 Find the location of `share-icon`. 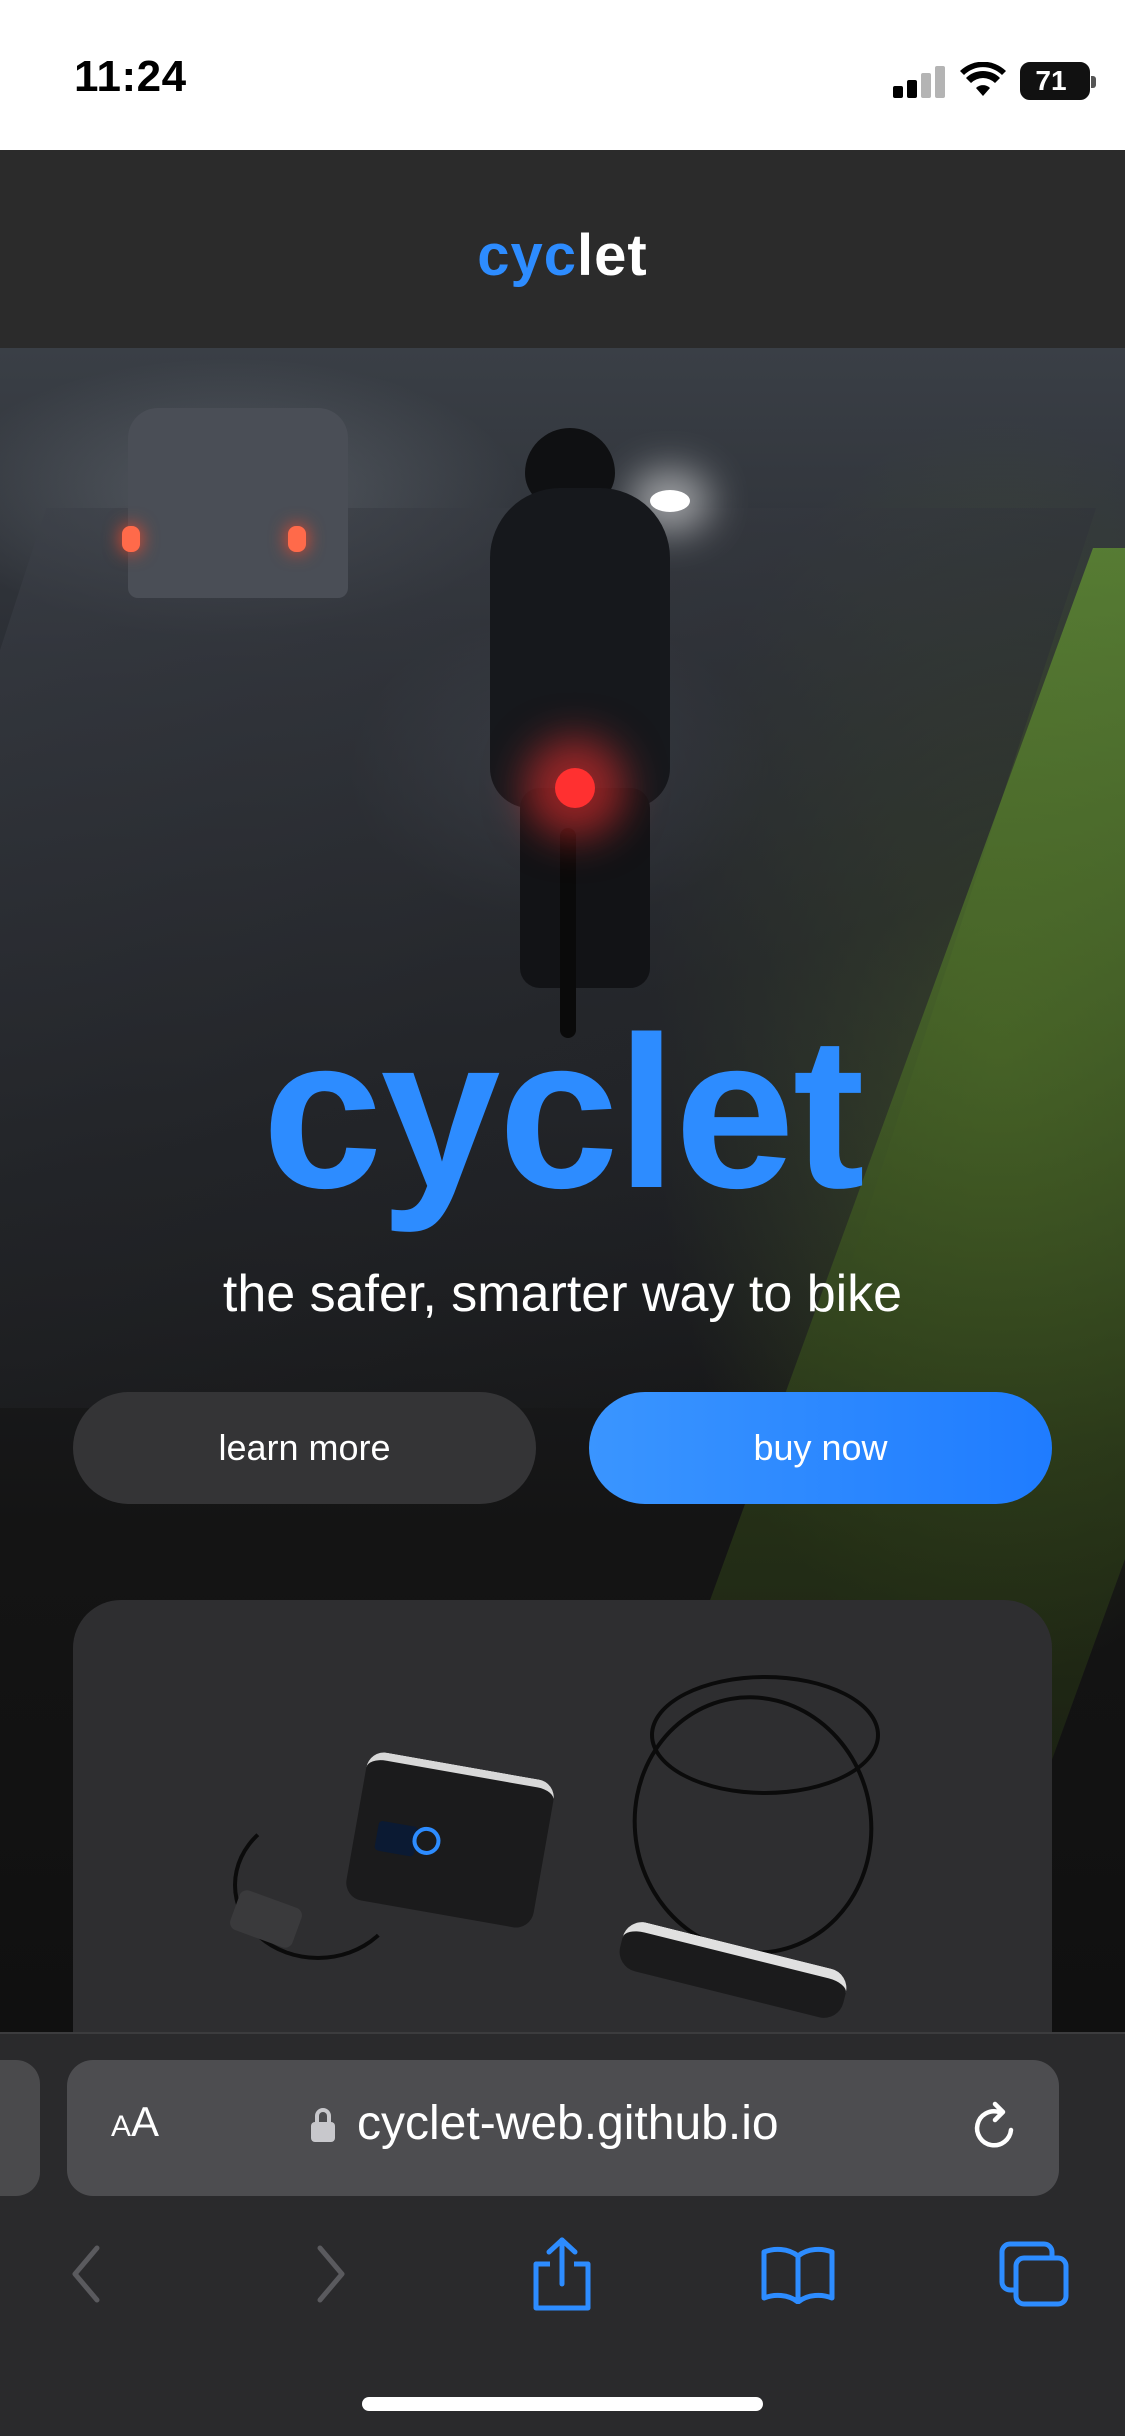

share-icon is located at coordinates (562, 2274).